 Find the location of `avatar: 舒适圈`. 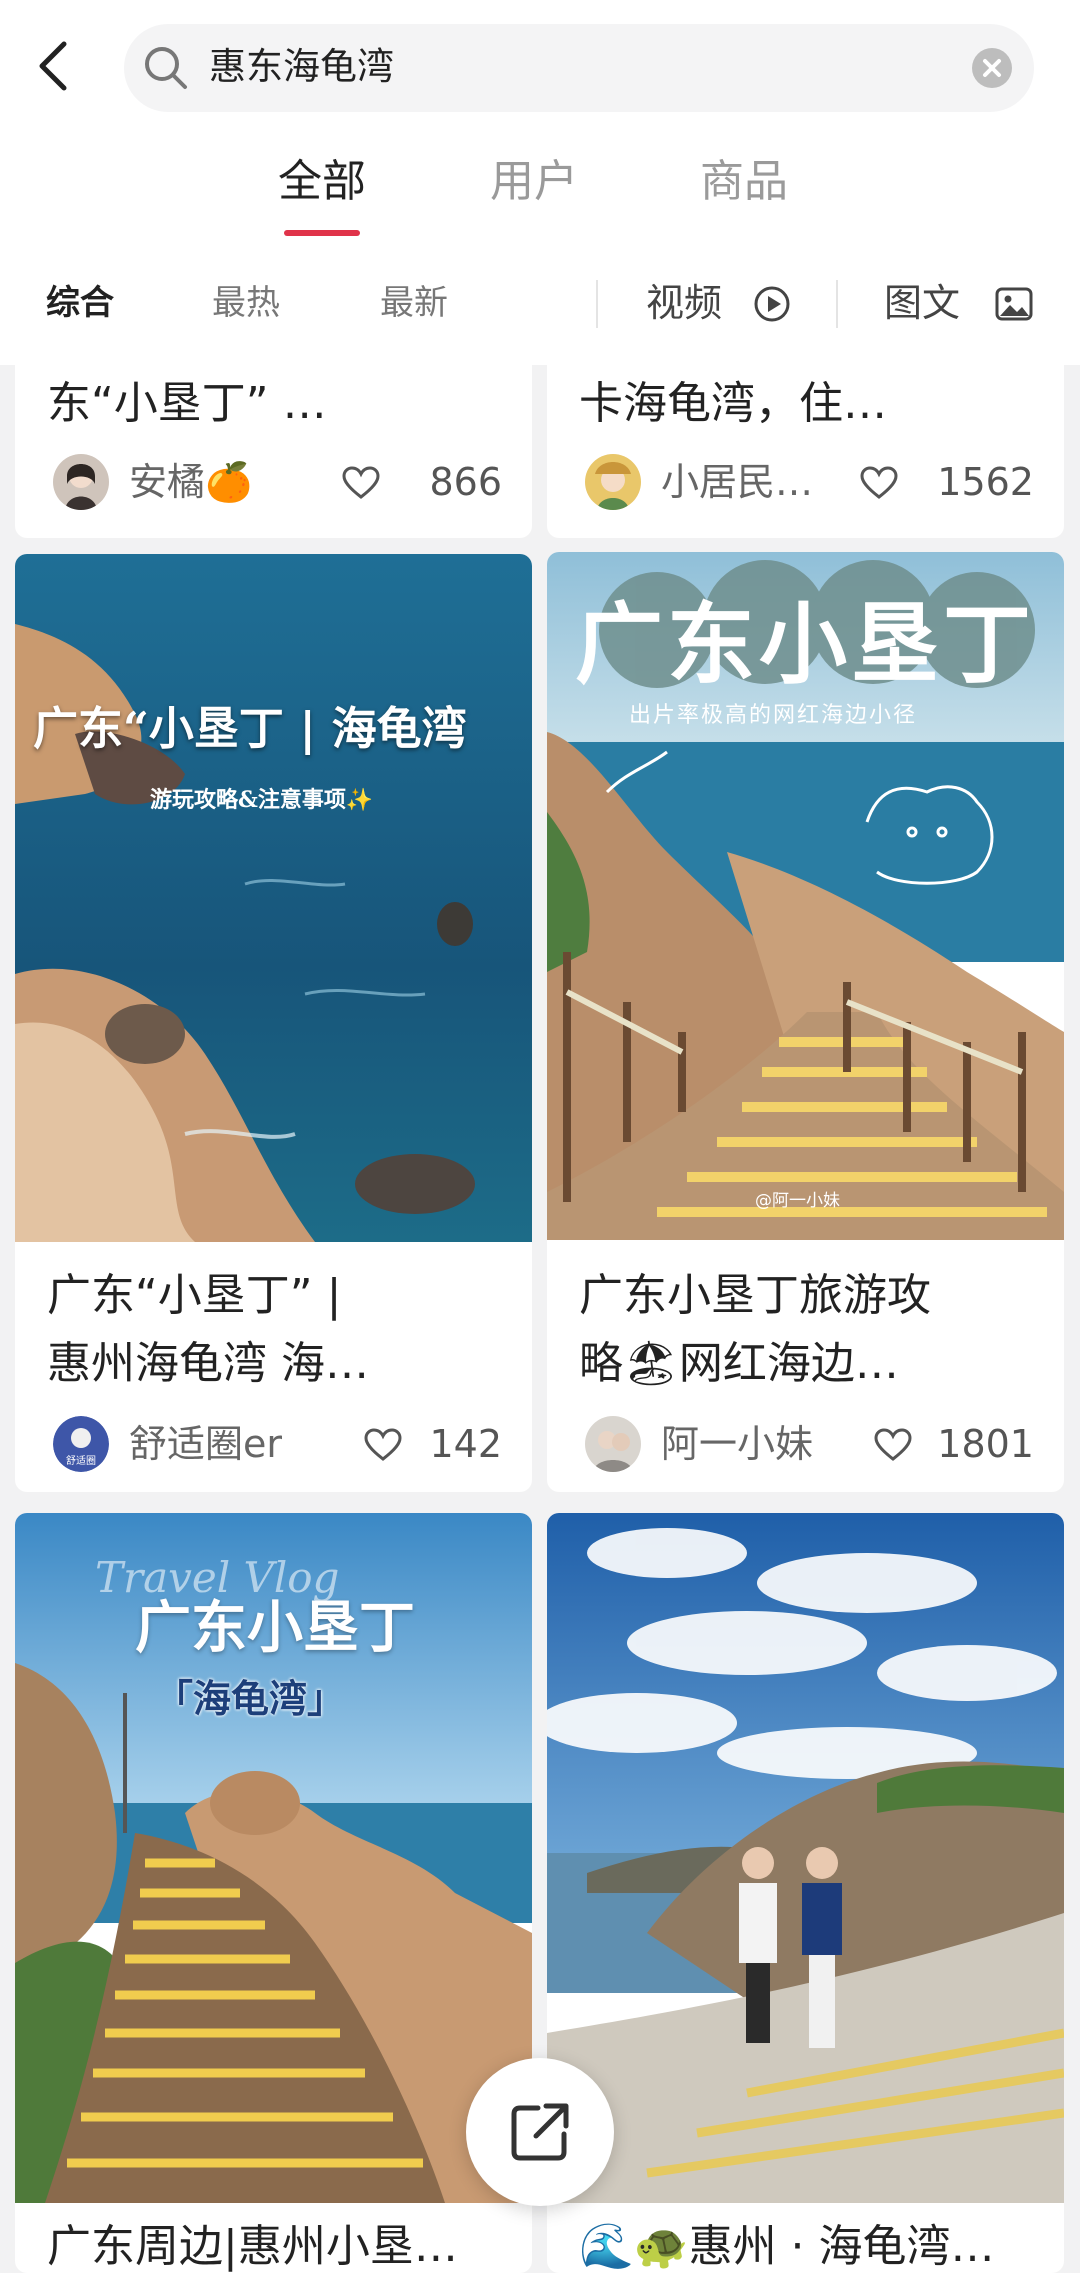

avatar: 舒适圈 is located at coordinates (81, 1444).